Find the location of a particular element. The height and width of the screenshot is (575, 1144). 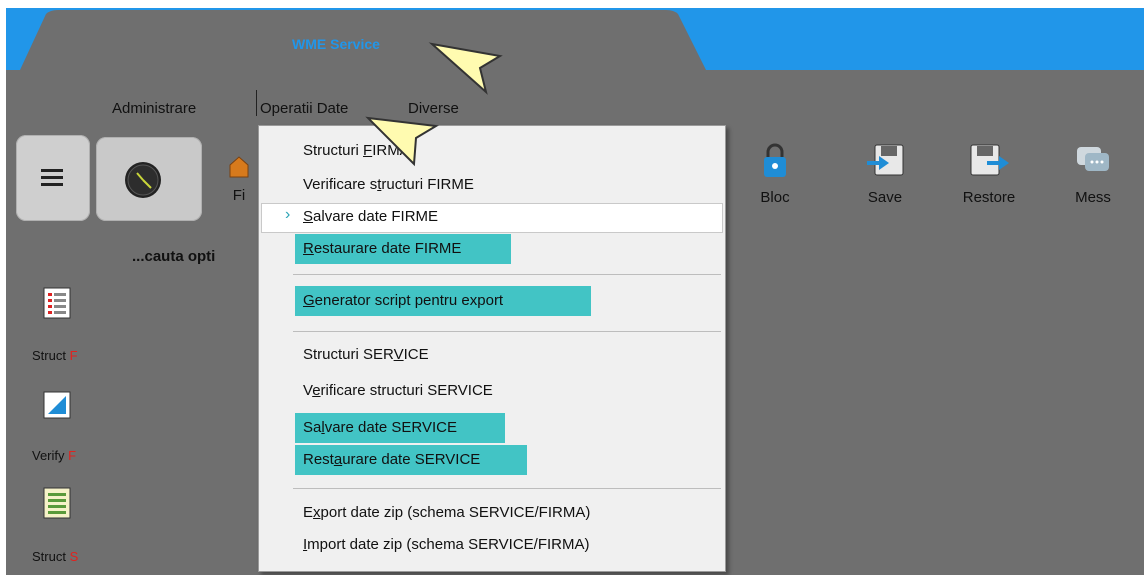

menu-item-verificare-structuri-service: Verificare structuri SERVICE is located at coordinates (398, 390).